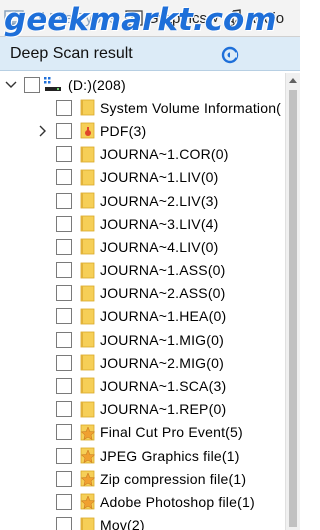  I want to click on tree-row: Final Cut Pro Event(5), so click(143, 432).